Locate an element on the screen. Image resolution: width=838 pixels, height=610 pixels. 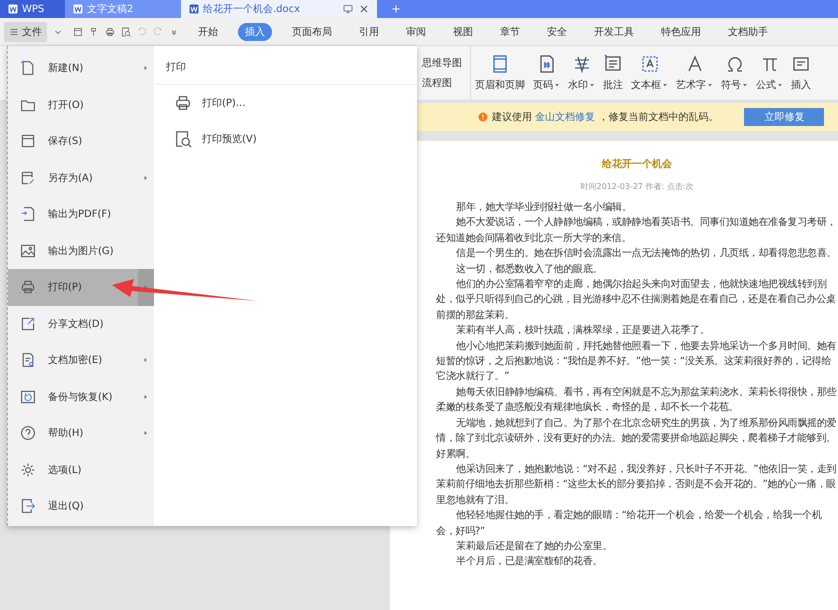
document-paragraph: 信是一个男生的。她在拆信时会流露出一点无法掩饰的热切，几页纸，却看得忽悲忽喜。 is located at coordinates (646, 254).